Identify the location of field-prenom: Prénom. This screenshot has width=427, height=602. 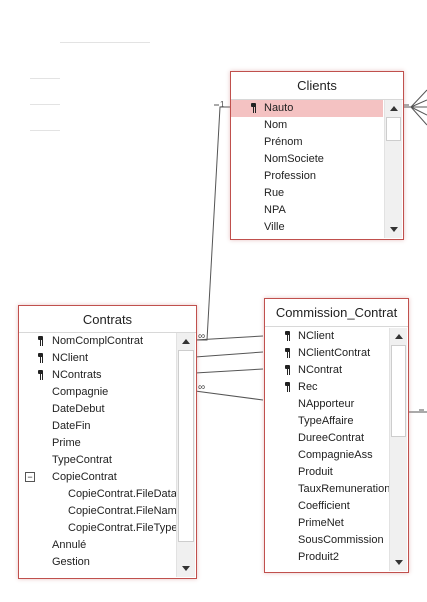
(307, 142).